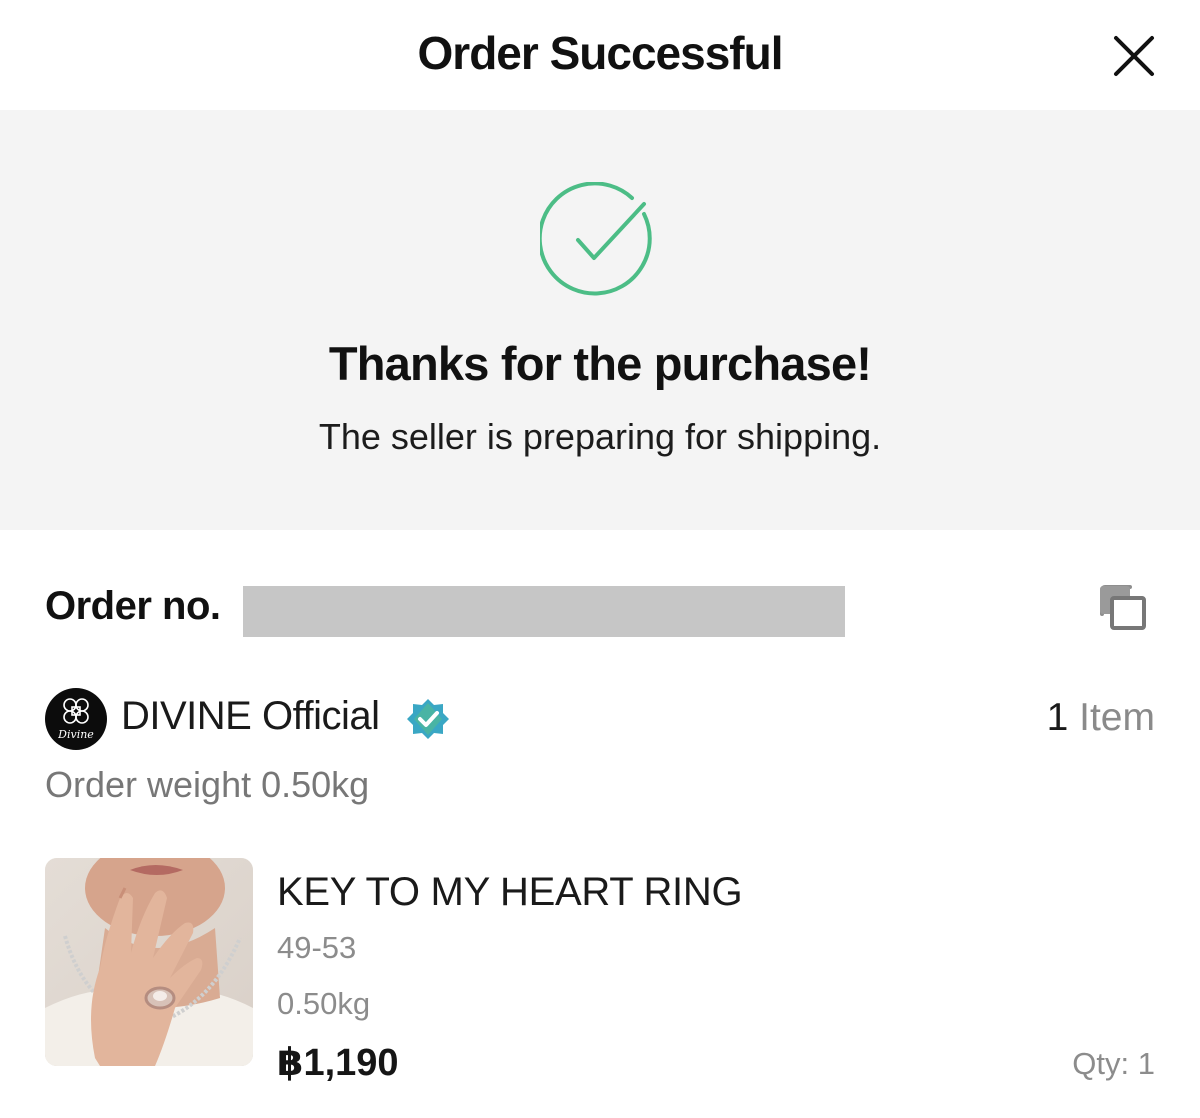  What do you see at coordinates (207, 784) in the screenshot?
I see `order-weight: Order weight 0.50kg` at bounding box center [207, 784].